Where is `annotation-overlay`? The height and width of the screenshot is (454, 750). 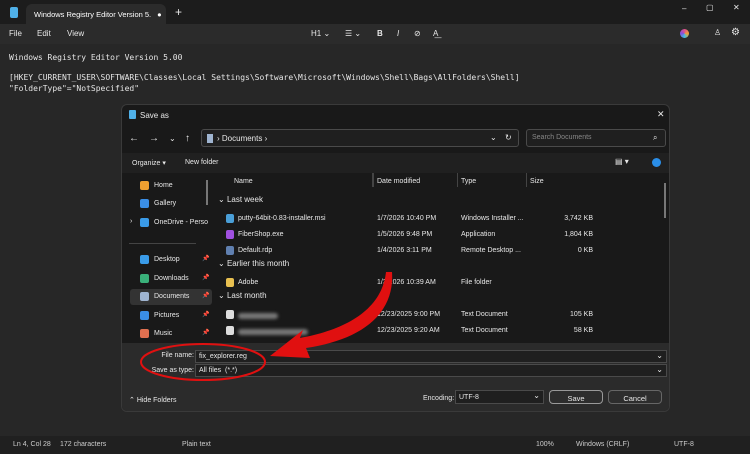 annotation-overlay is located at coordinates (266, 326).